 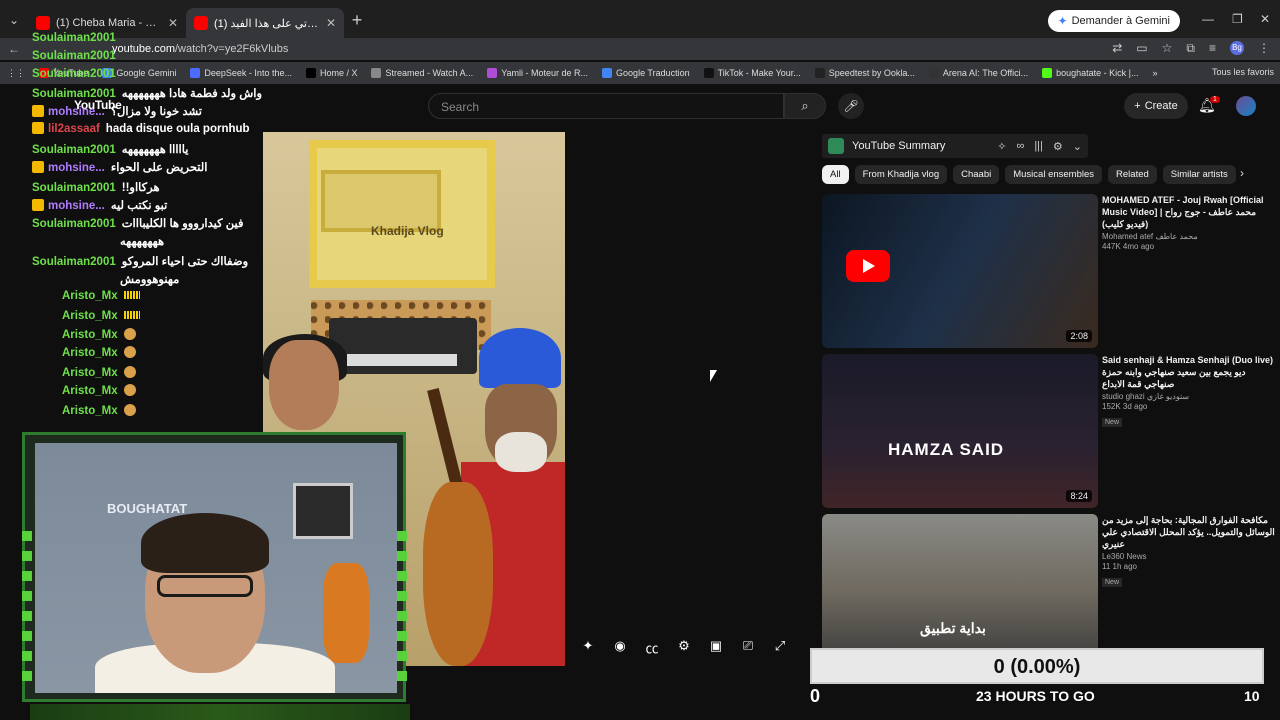 I want to click on microphone-icon: 🎤︎, so click(x=851, y=106).